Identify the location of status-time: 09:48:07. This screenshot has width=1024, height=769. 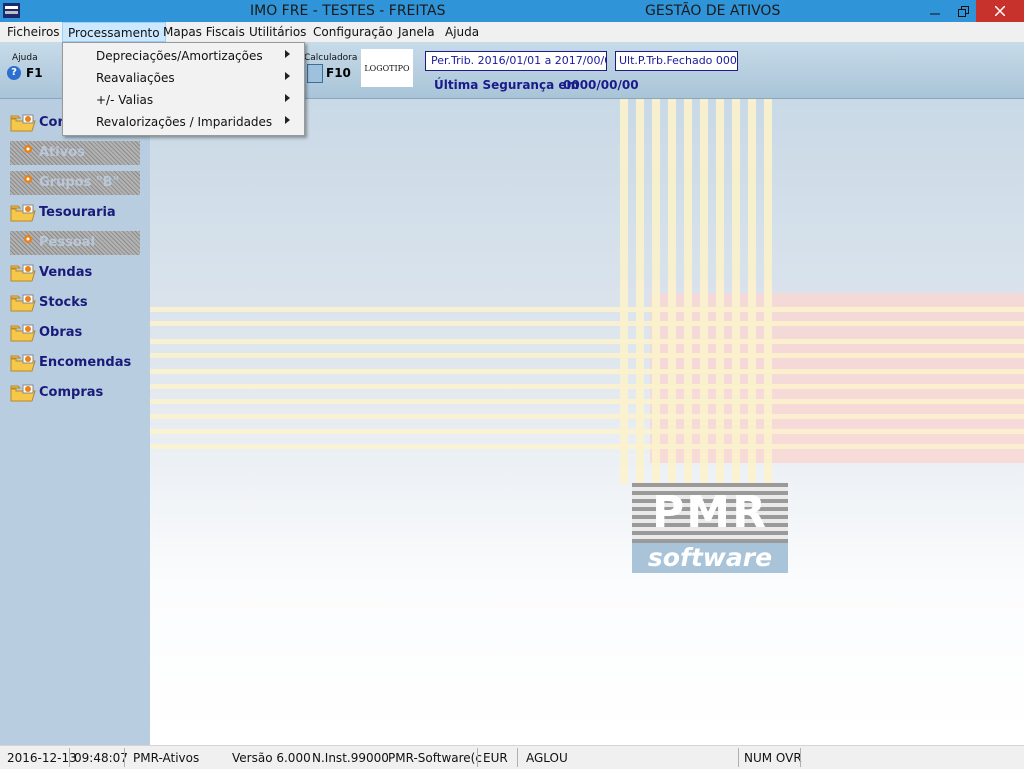
(101, 758).